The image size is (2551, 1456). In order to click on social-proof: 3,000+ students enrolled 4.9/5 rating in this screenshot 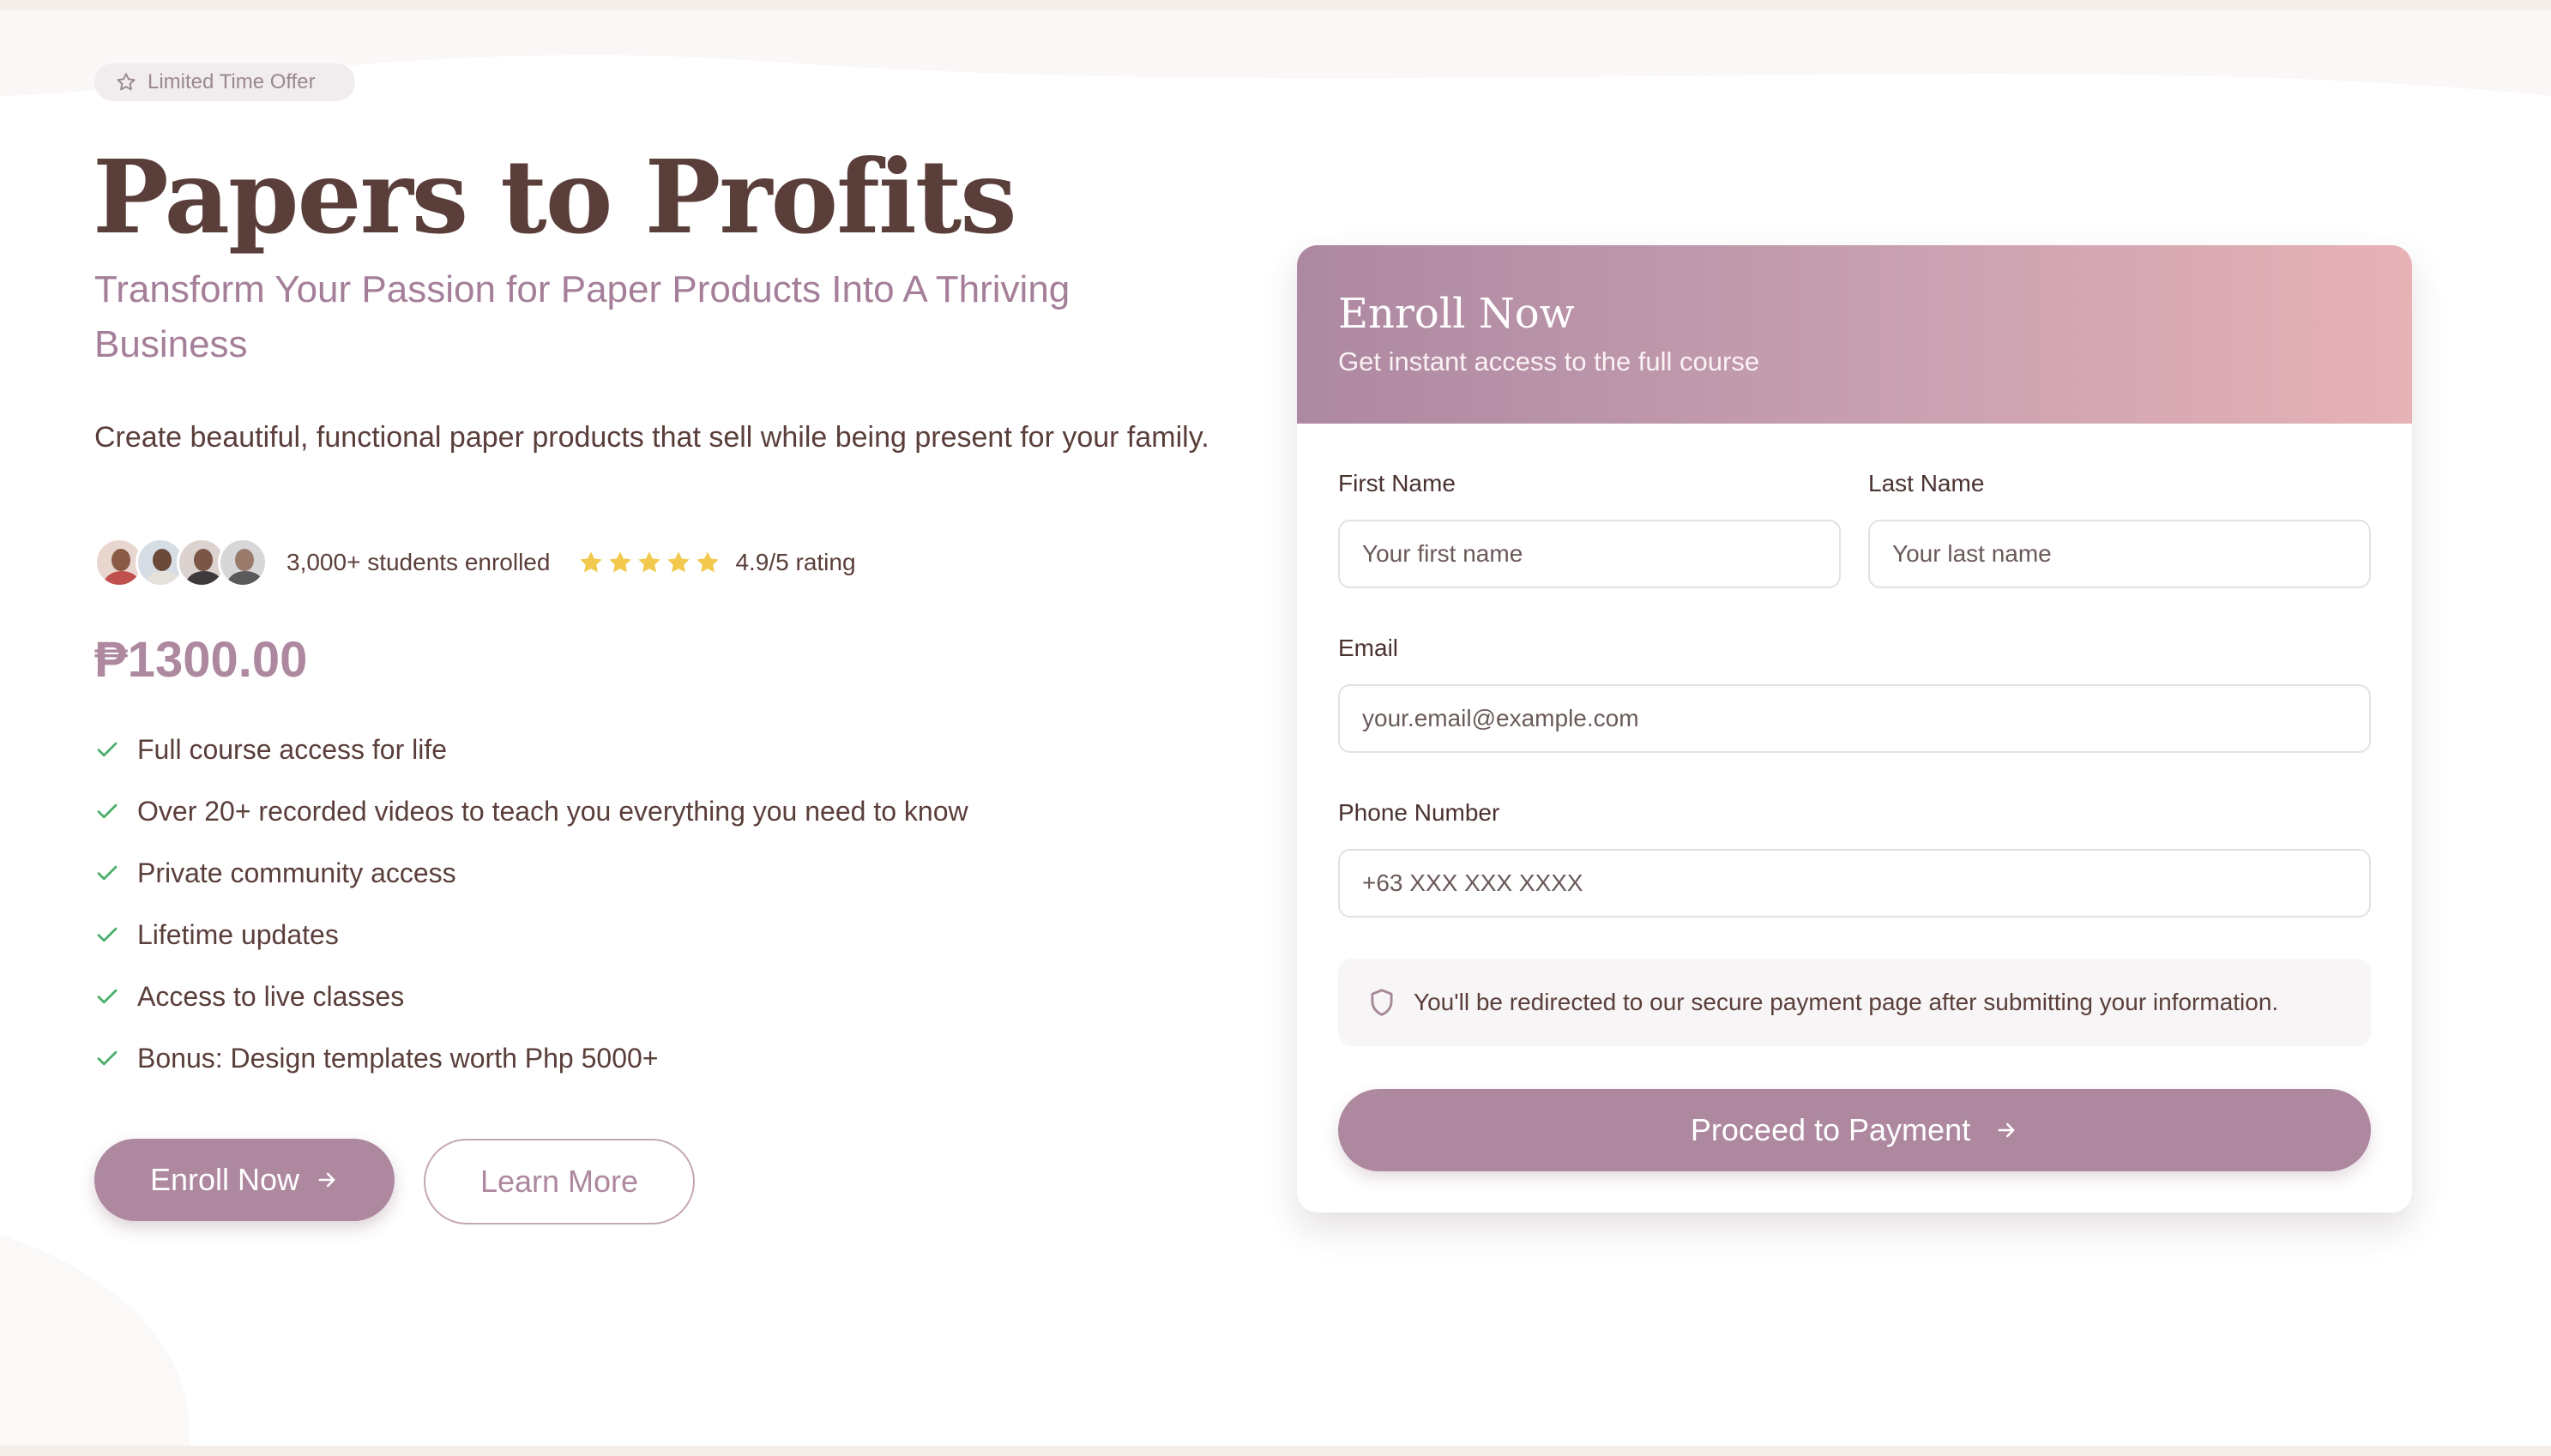, I will do `click(475, 562)`.